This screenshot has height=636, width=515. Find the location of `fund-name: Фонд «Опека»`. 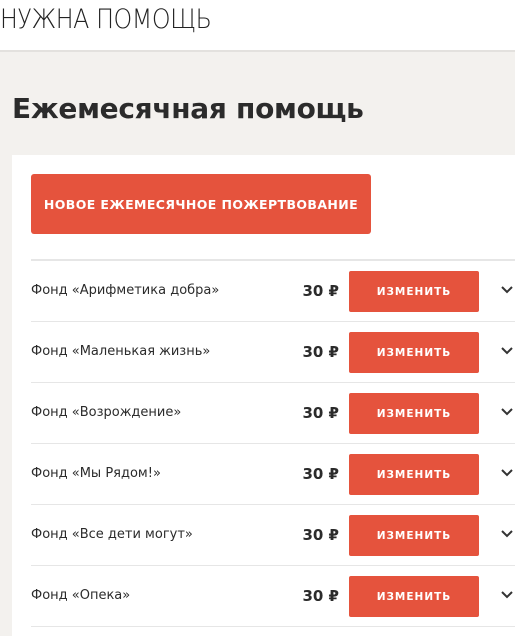

fund-name: Фонд «Опека» is located at coordinates (81, 595).